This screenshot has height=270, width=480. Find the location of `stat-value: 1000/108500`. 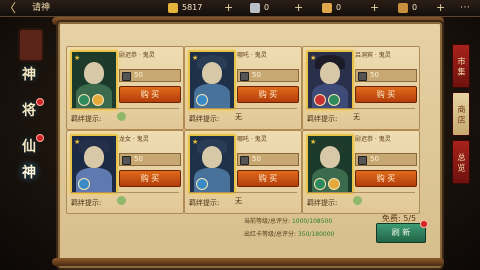

stat-value: 1000/108500 is located at coordinates (312, 221).